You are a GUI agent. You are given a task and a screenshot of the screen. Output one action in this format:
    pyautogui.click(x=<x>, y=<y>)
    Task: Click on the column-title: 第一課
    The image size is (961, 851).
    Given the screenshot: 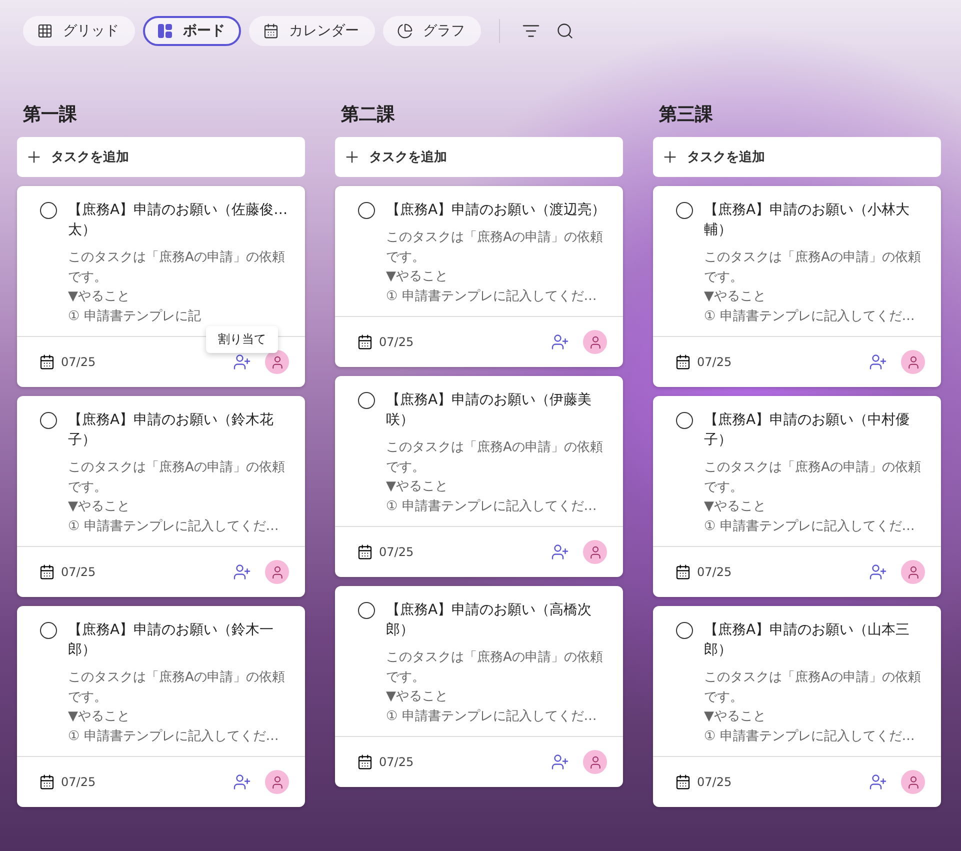 What is the action you would take?
    pyautogui.click(x=50, y=115)
    